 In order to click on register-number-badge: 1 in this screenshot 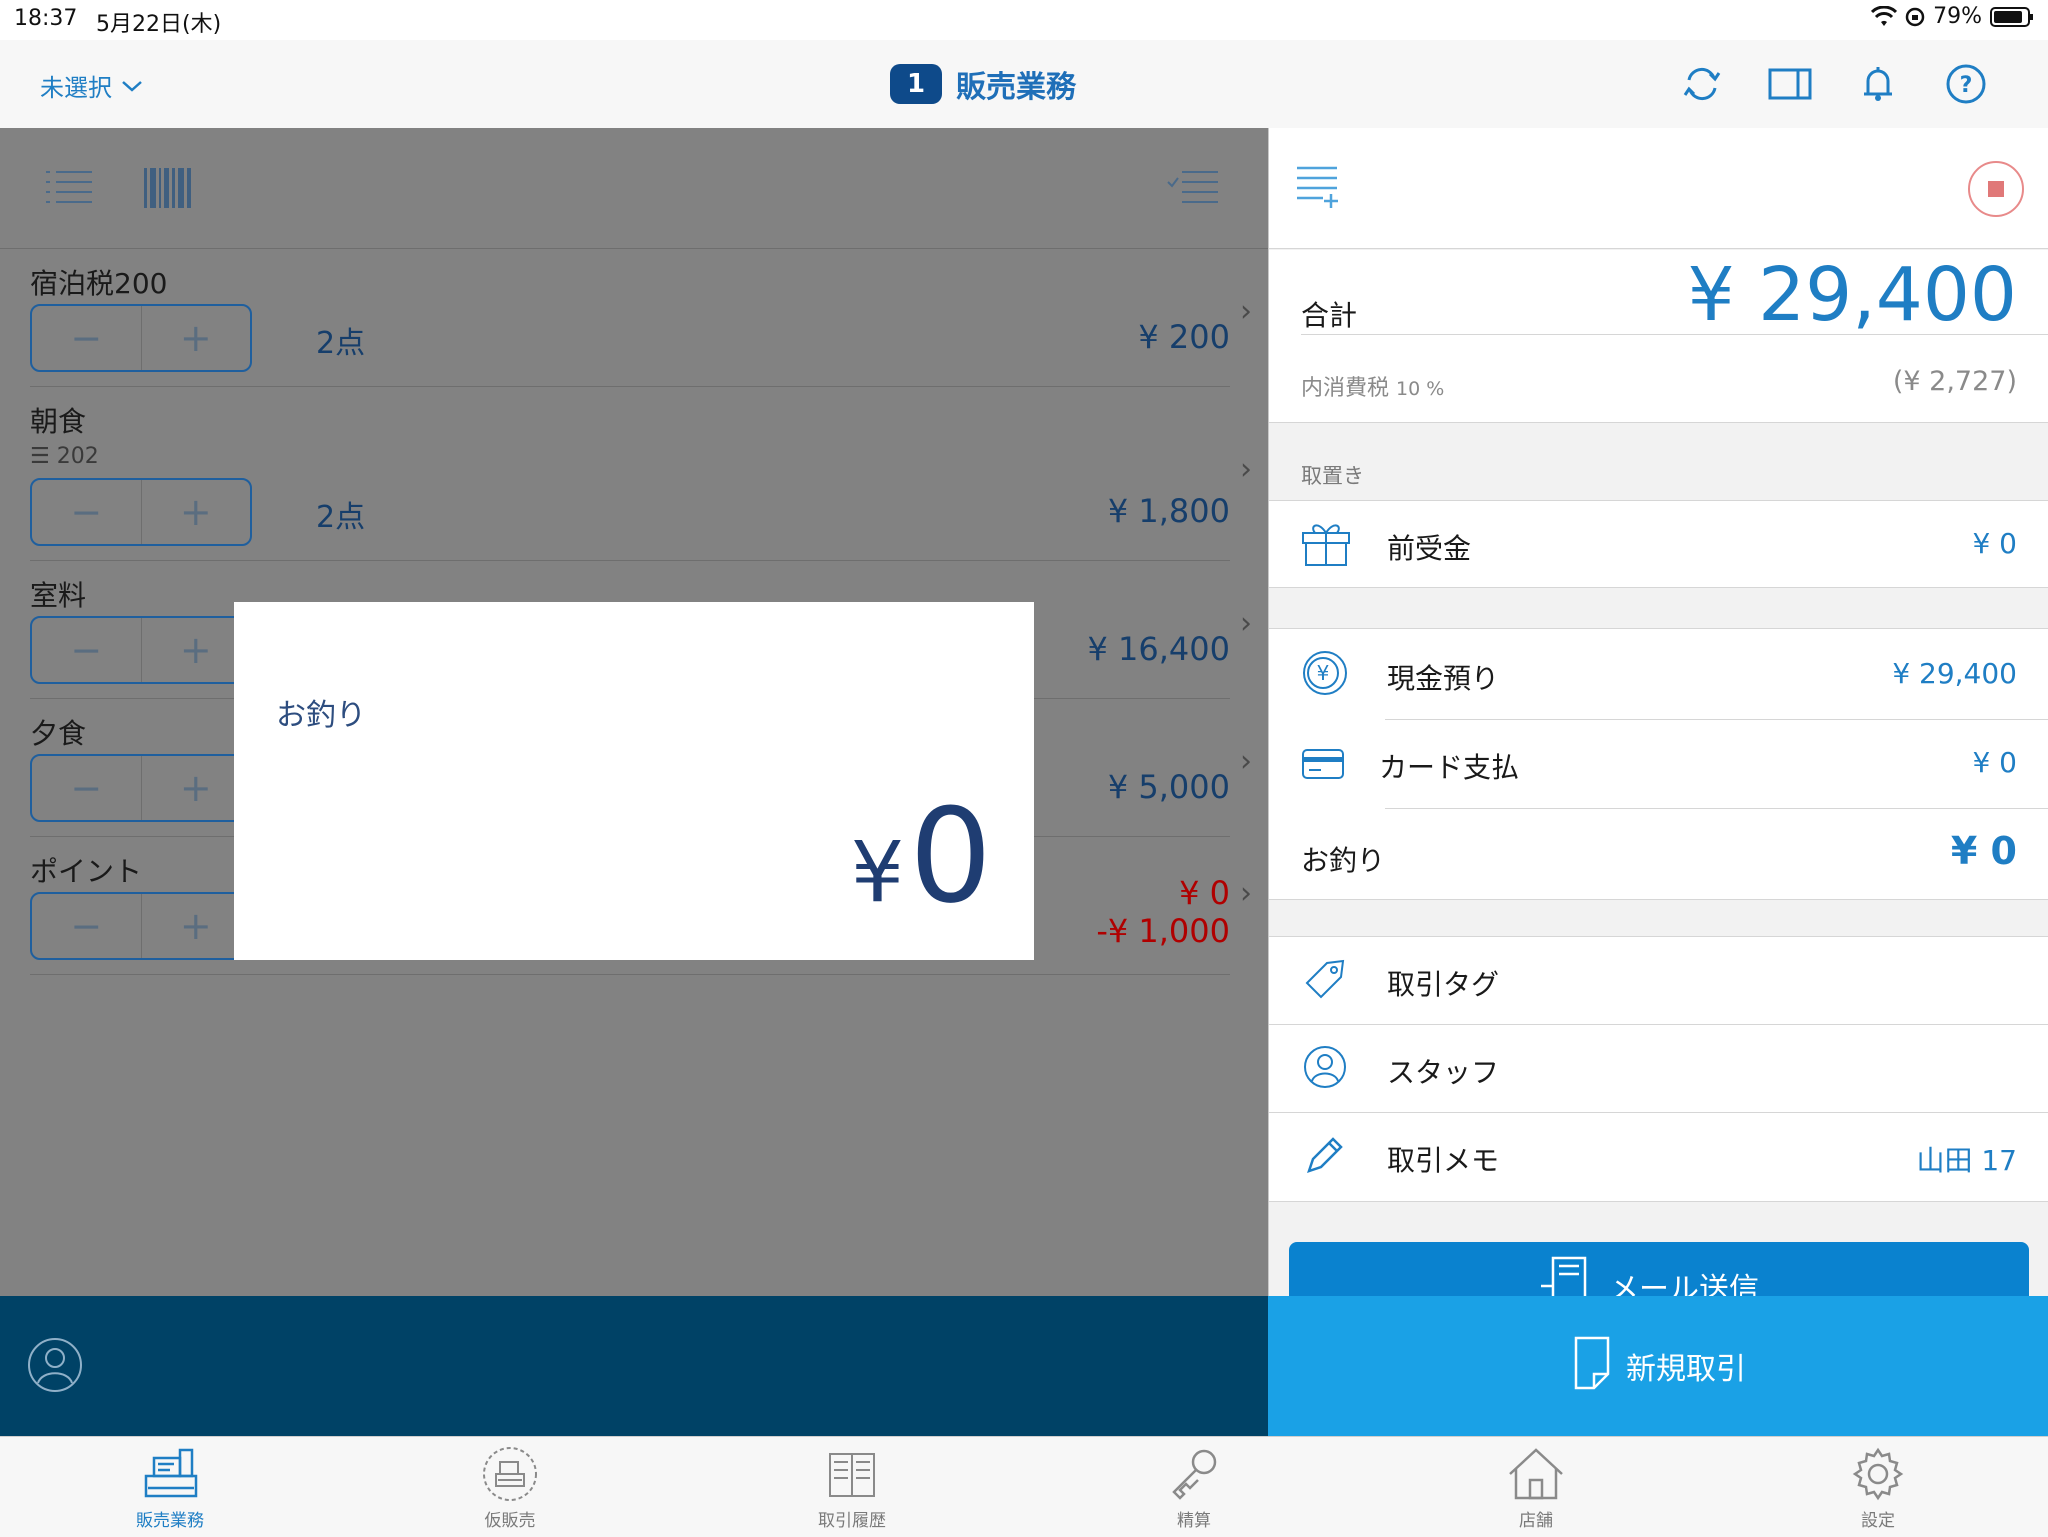, I will do `click(916, 84)`.